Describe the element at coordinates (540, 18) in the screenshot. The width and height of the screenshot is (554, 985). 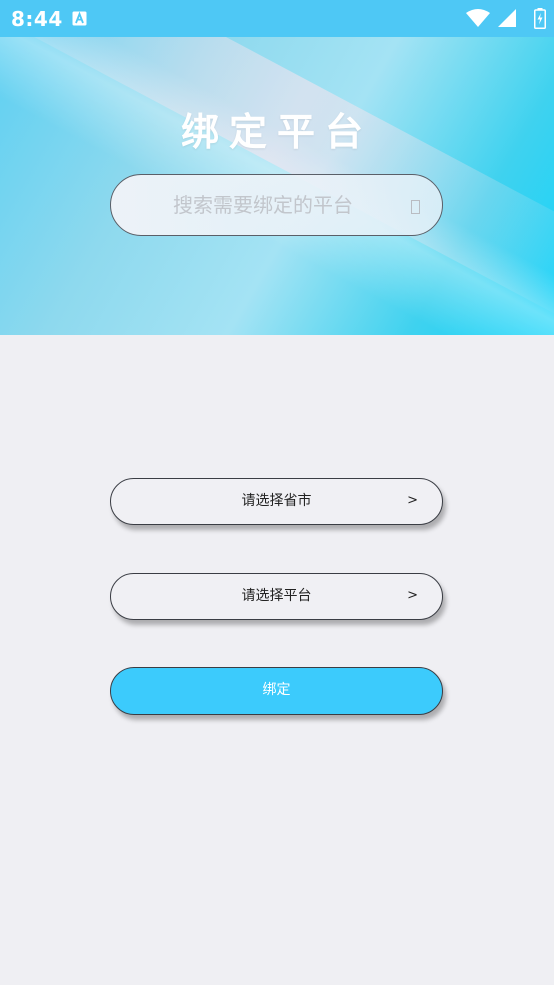
I see `battery-charging-icon` at that location.